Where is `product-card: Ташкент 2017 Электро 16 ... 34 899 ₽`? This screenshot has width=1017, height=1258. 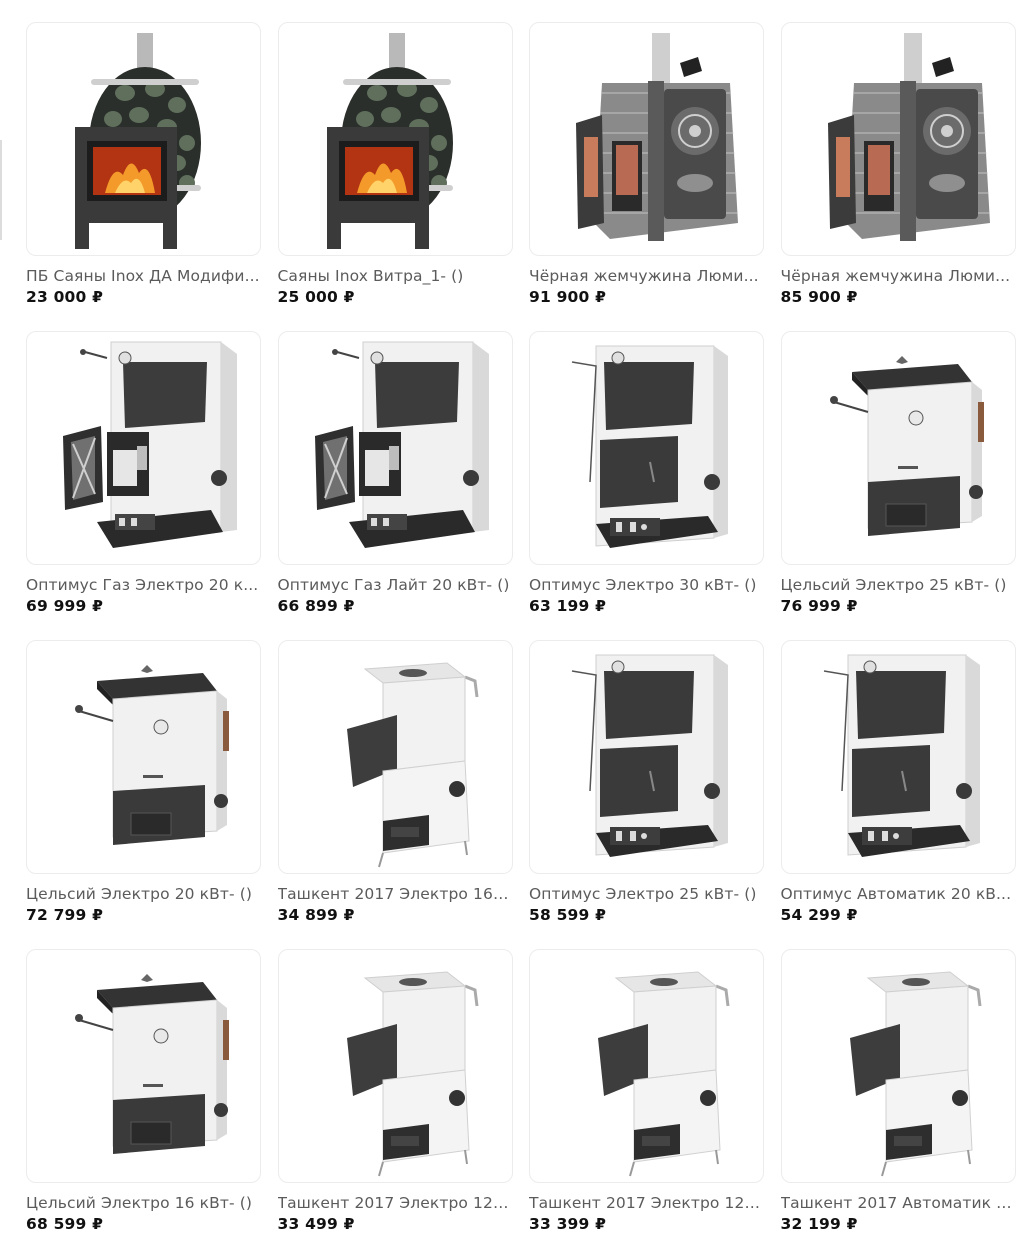 product-card: Ташкент 2017 Электро 16 ... 34 899 ₽ is located at coordinates (395, 794).